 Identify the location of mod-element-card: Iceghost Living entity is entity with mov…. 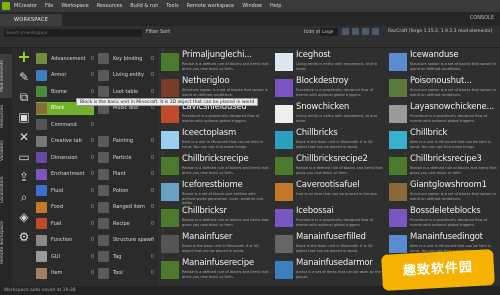
(330, 62).